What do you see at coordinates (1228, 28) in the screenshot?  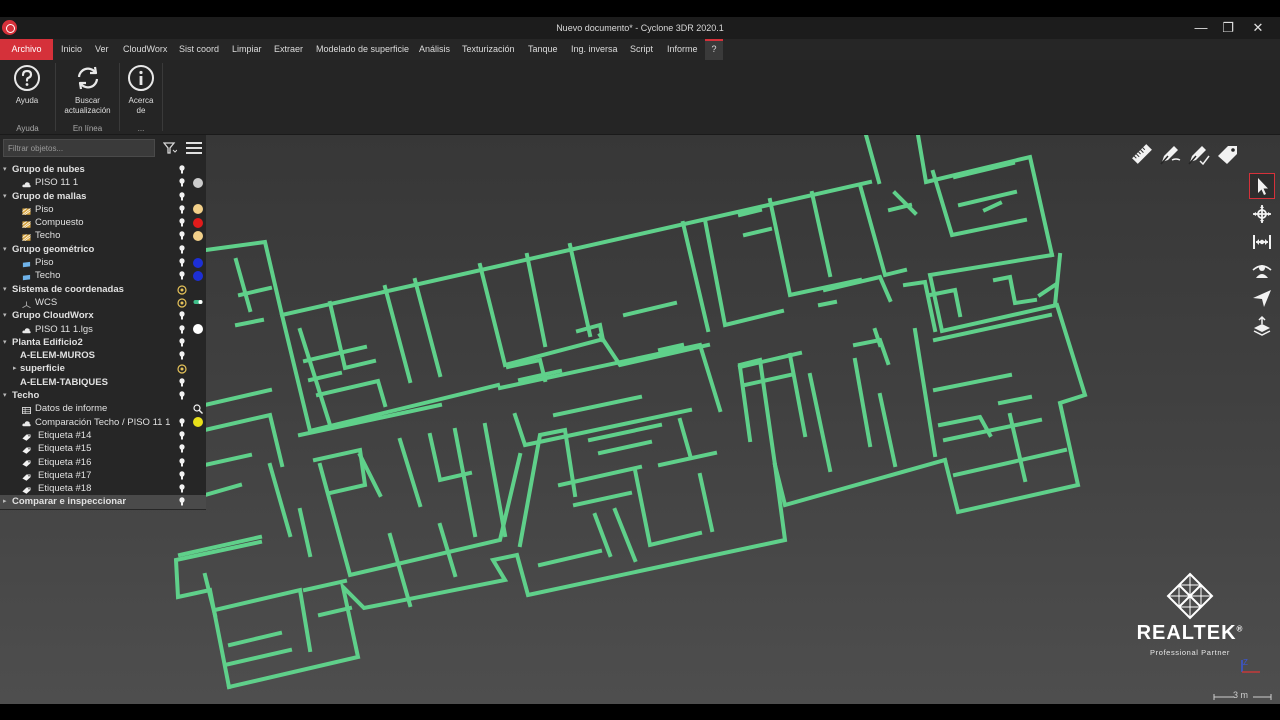 I see `restore-button: ❐` at bounding box center [1228, 28].